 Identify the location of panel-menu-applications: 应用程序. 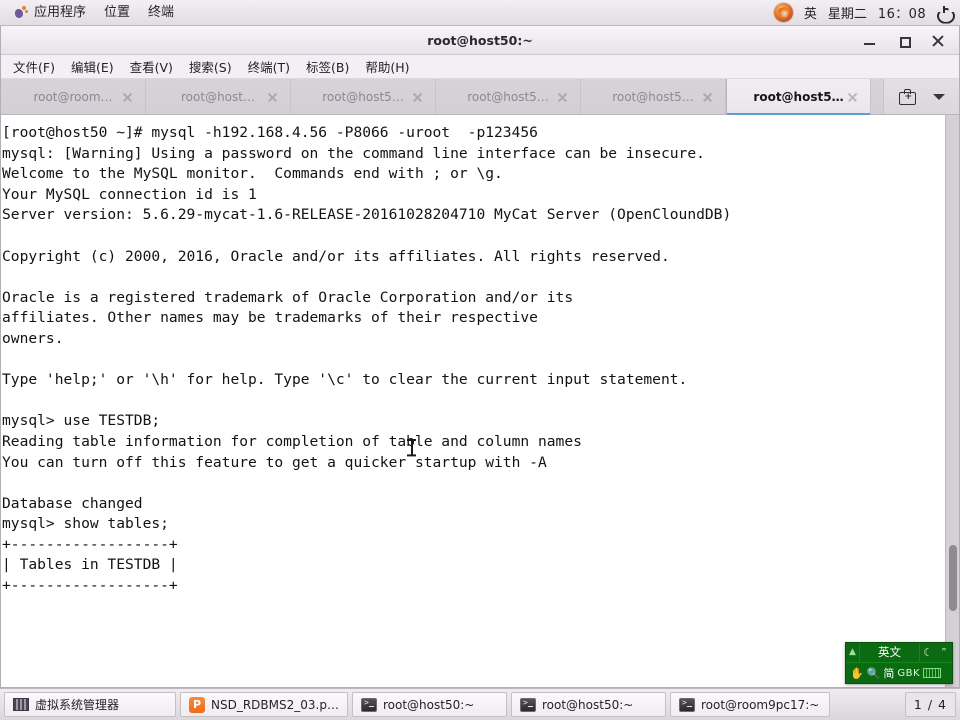
(50, 13).